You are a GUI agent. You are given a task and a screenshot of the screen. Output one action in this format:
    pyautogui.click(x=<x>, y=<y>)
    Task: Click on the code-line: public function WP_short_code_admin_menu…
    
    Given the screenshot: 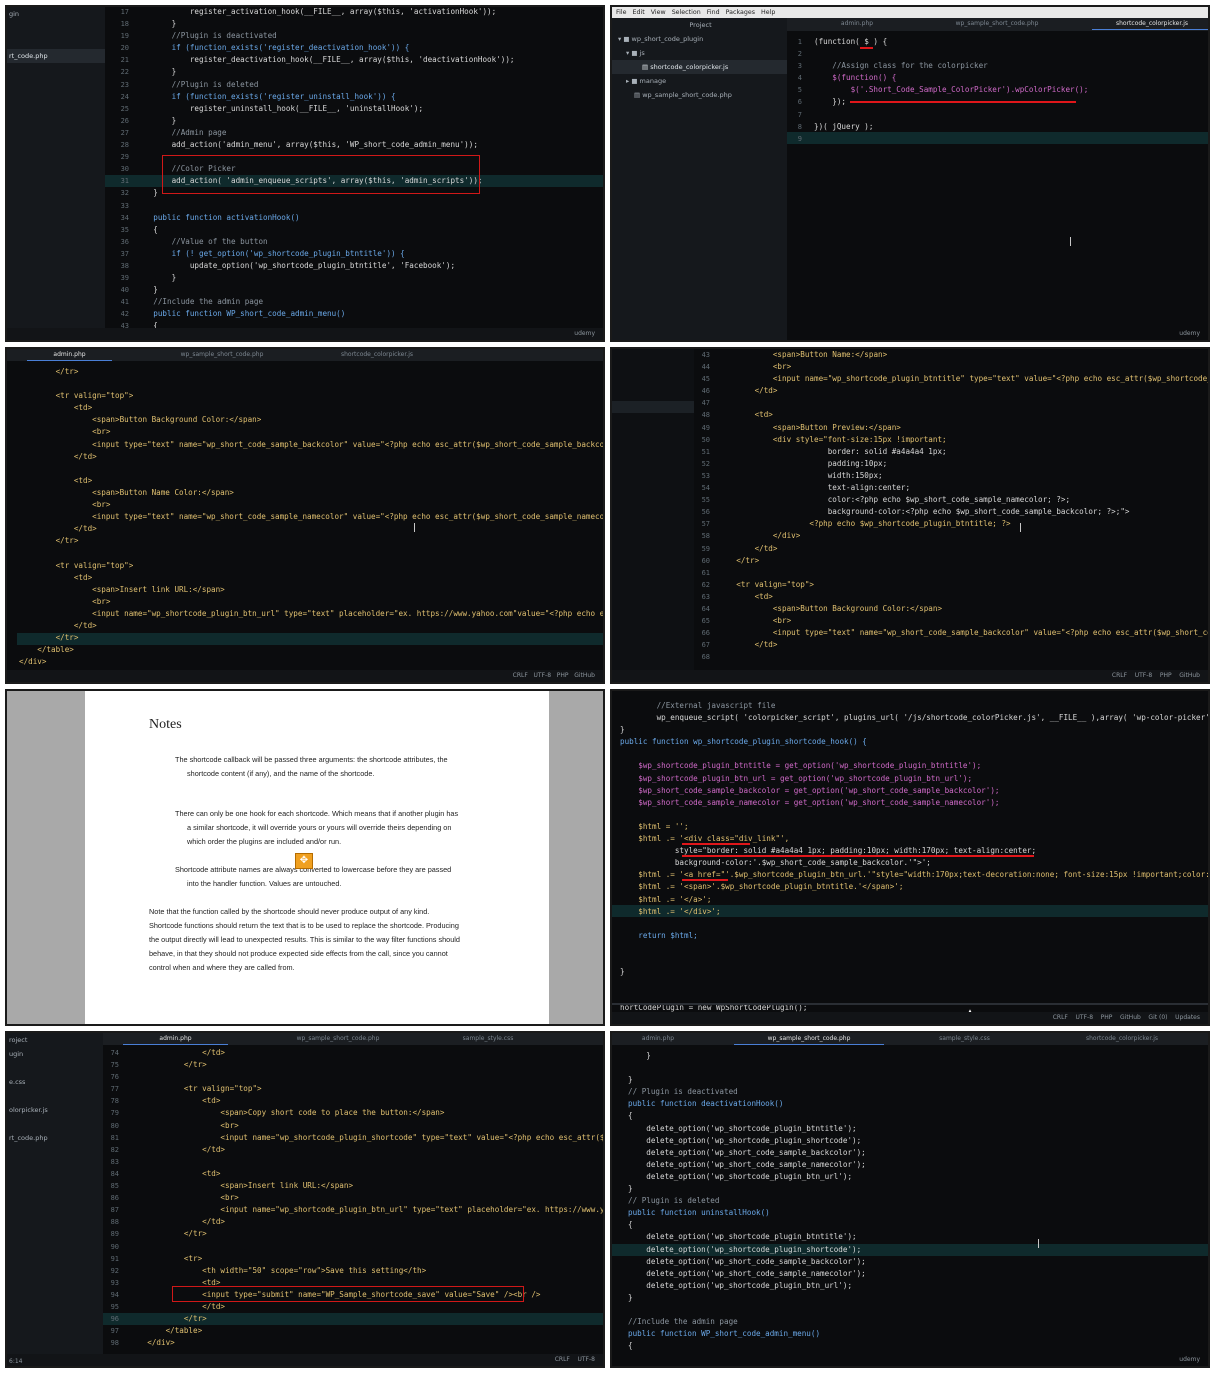 What is the action you would take?
    pyautogui.click(x=724, y=1334)
    